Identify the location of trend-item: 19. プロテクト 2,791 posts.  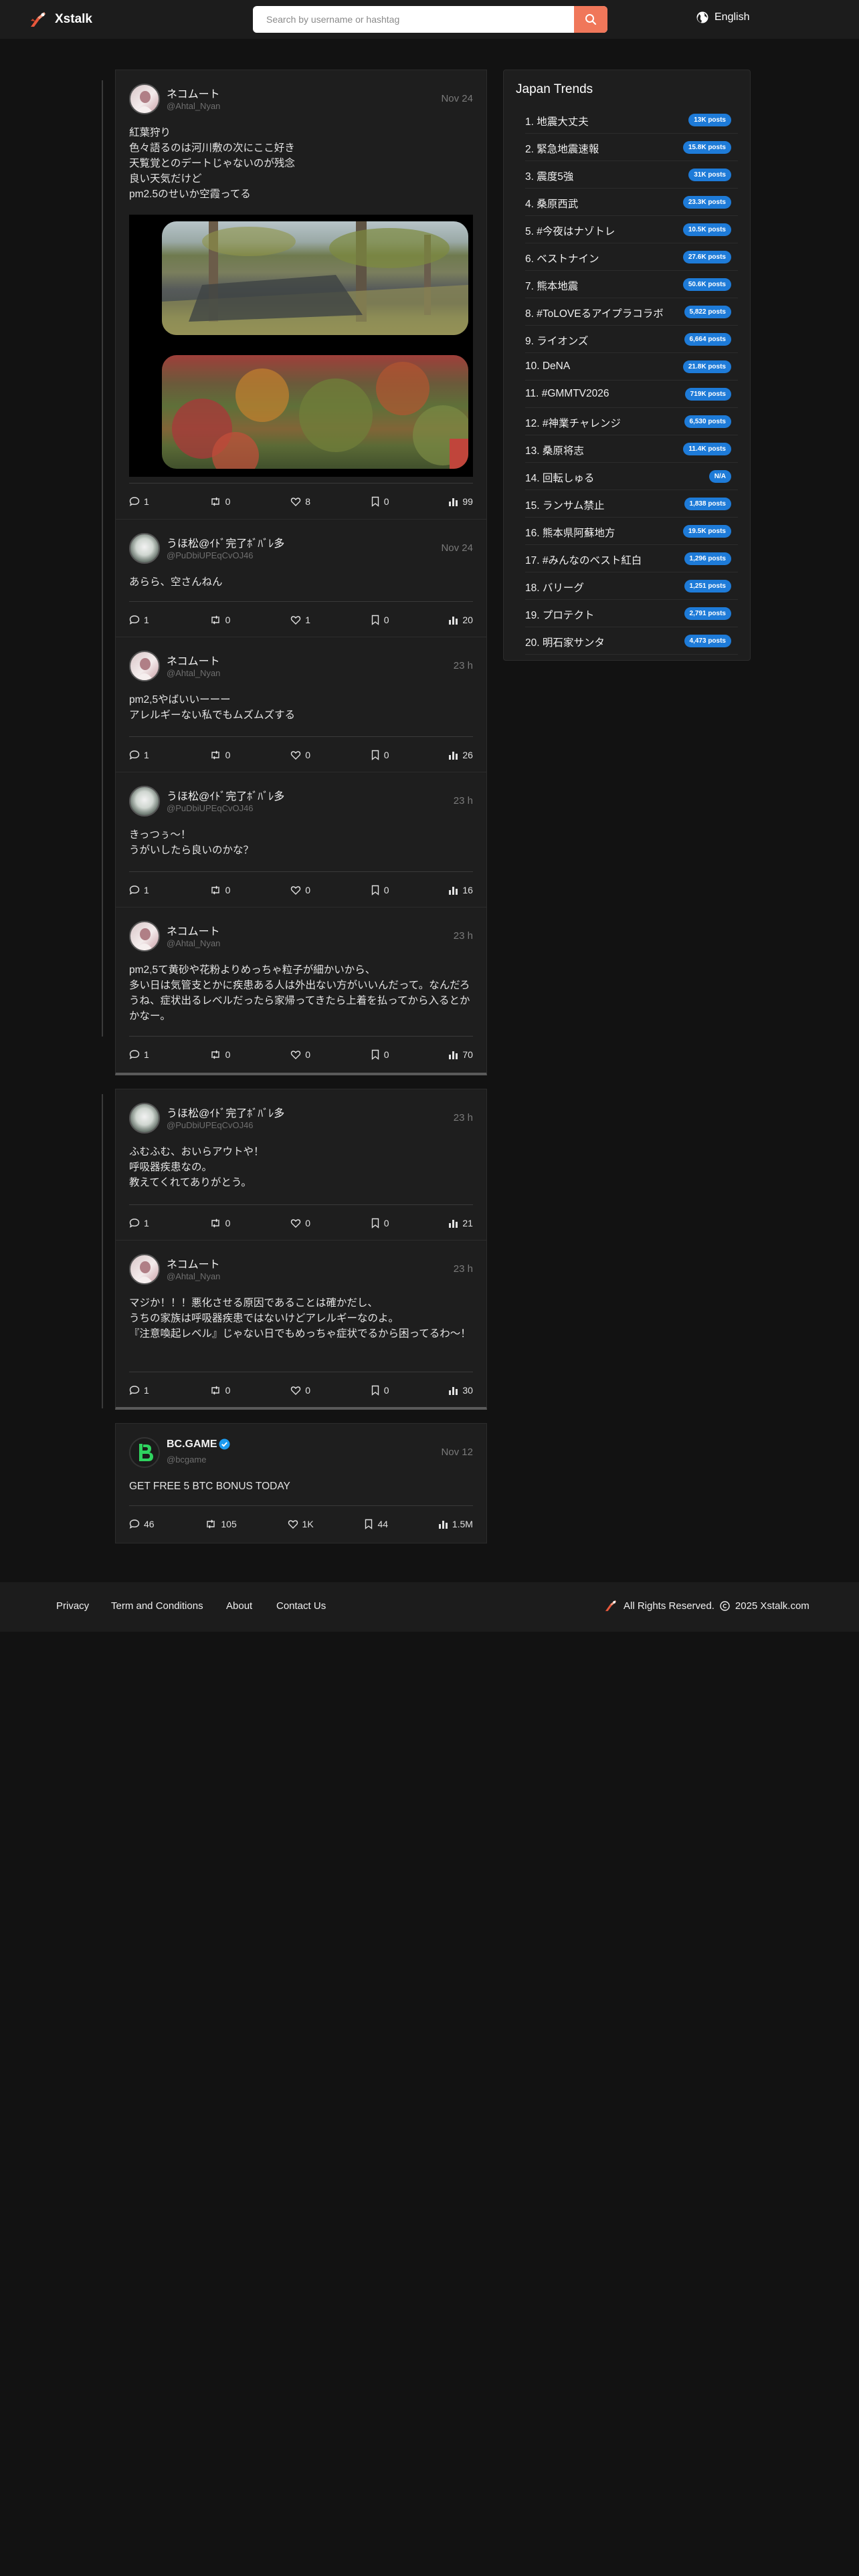
(631, 613).